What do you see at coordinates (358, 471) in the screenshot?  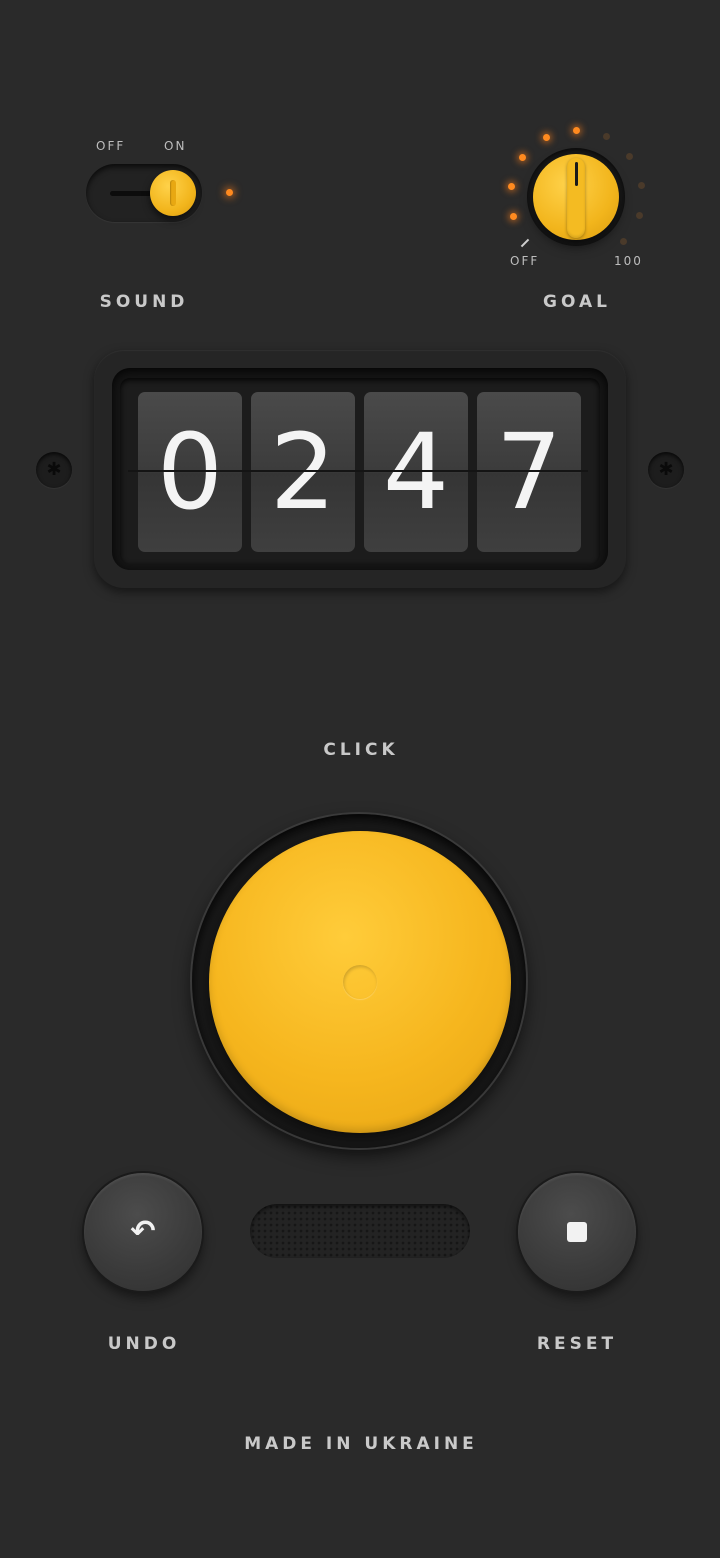 I see `flip-split-line` at bounding box center [358, 471].